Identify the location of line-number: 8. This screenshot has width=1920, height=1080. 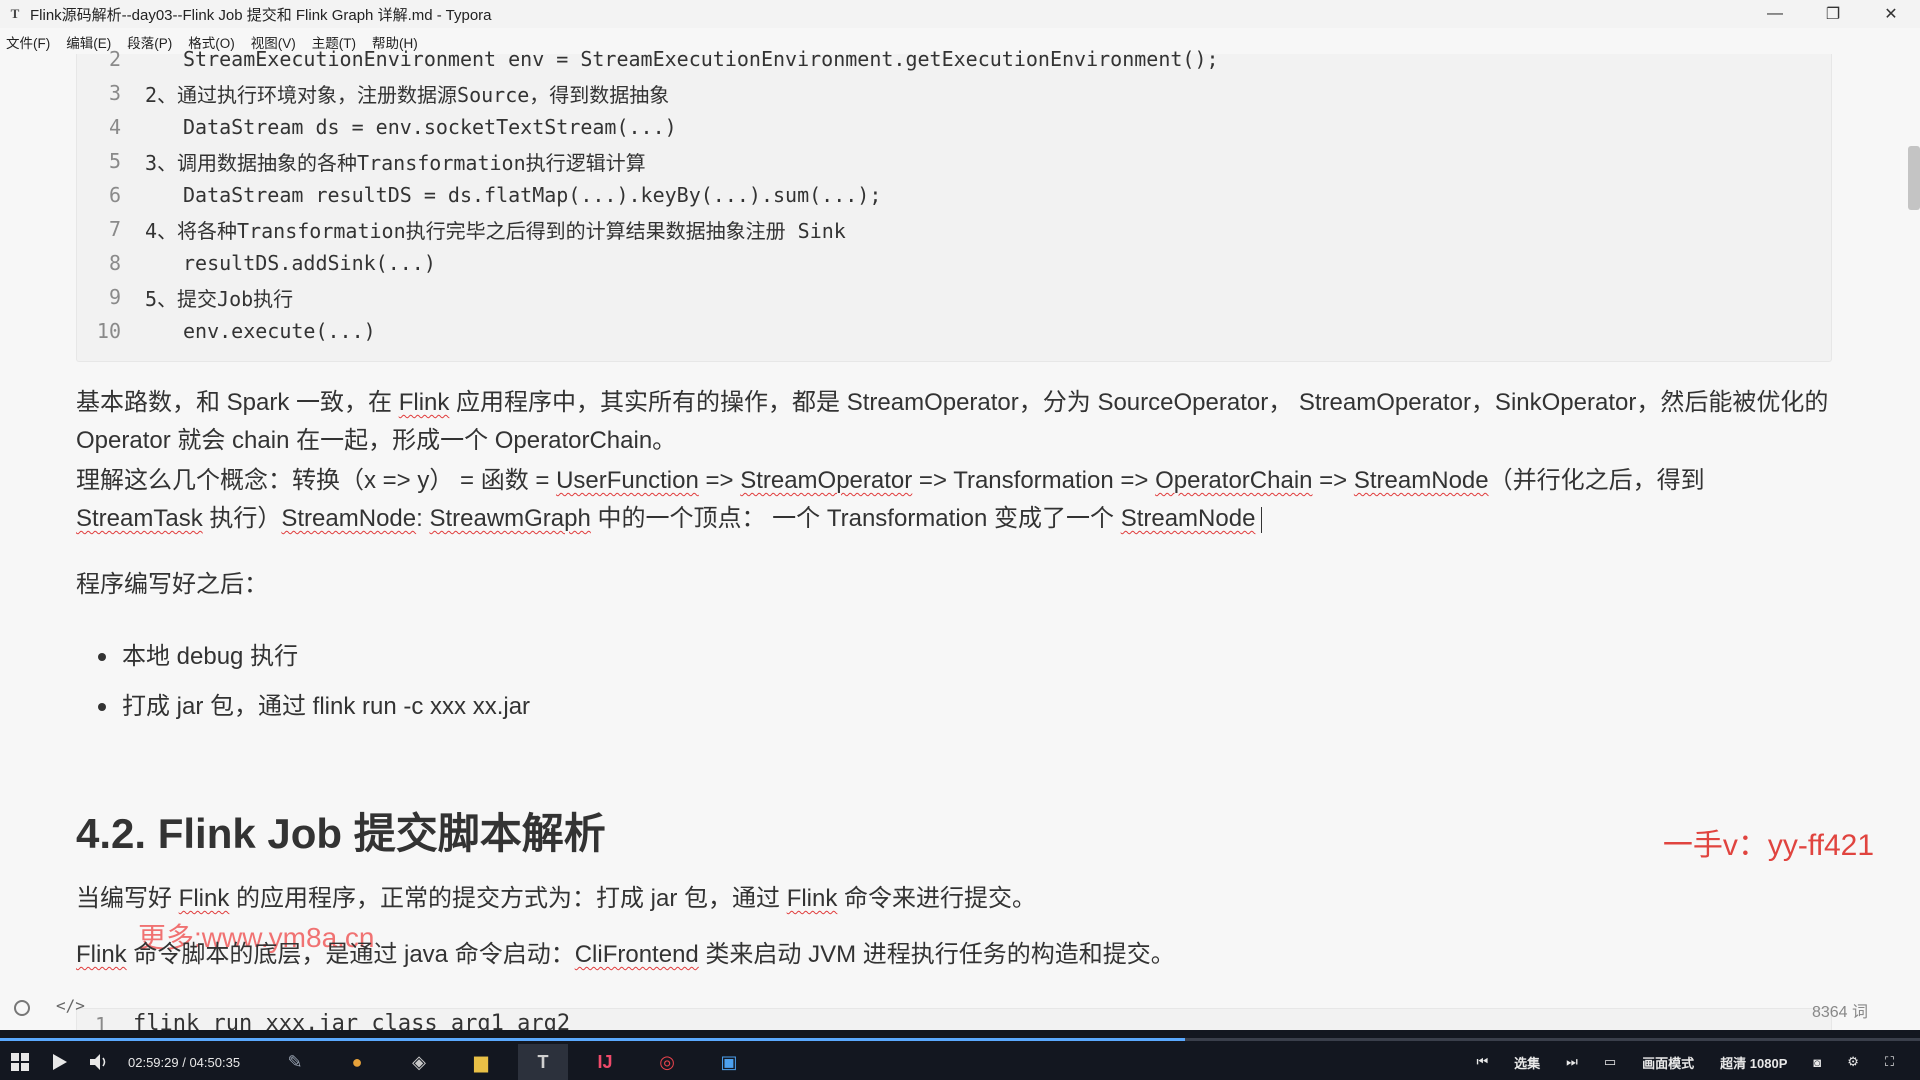
(114, 263).